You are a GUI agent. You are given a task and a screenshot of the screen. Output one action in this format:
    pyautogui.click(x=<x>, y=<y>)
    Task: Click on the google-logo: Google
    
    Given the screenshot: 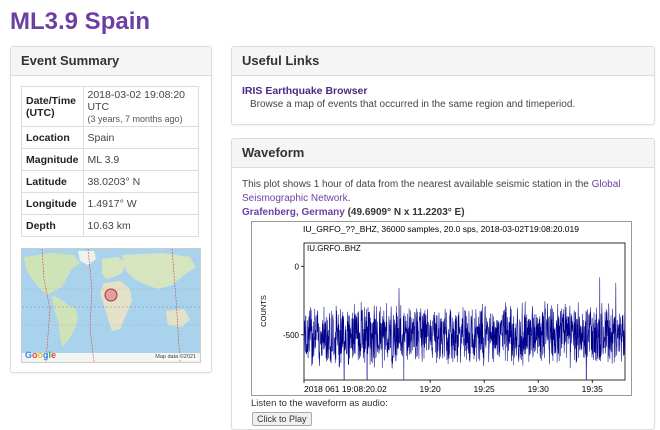 What is the action you would take?
    pyautogui.click(x=41, y=355)
    